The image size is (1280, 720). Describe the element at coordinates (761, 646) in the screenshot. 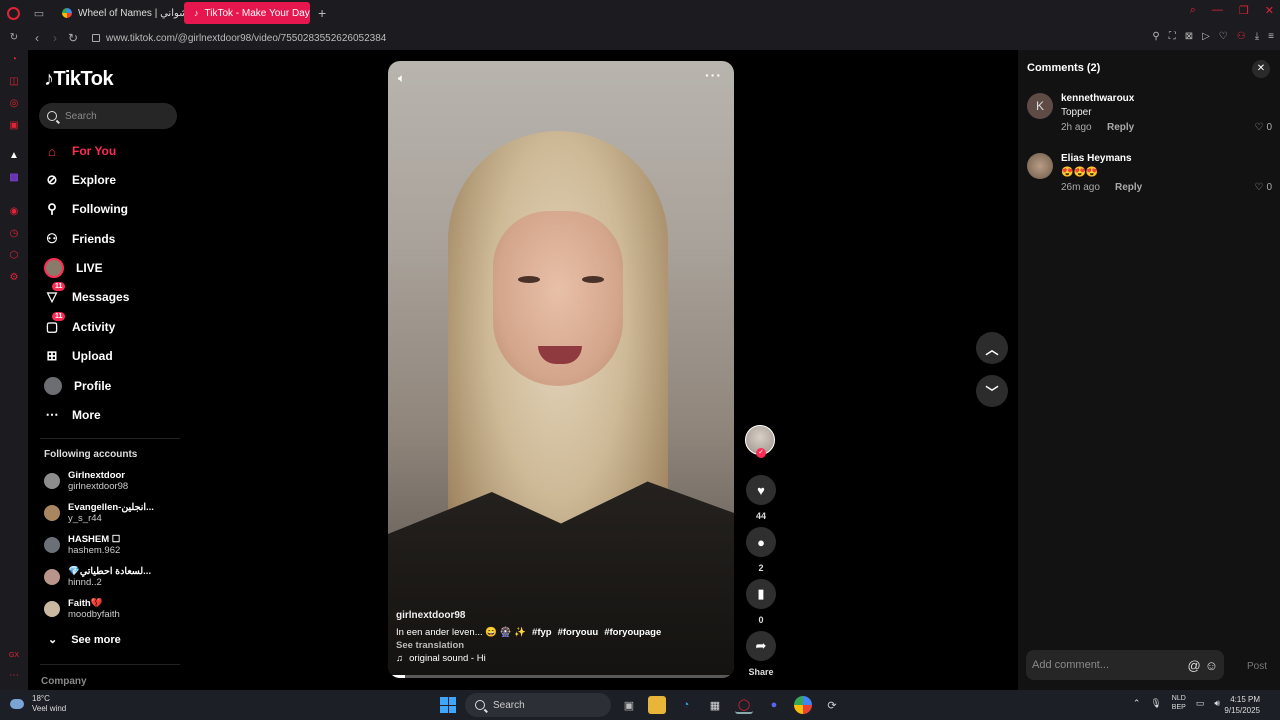

I see `share-button: ➦` at that location.